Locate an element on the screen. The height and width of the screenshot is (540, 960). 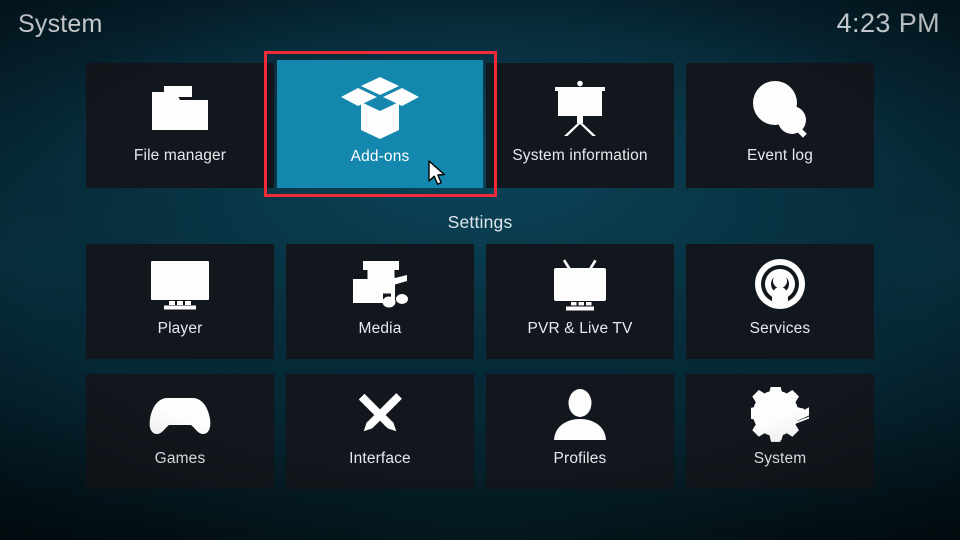
settings-section-label: Settings is located at coordinates (480, 222).